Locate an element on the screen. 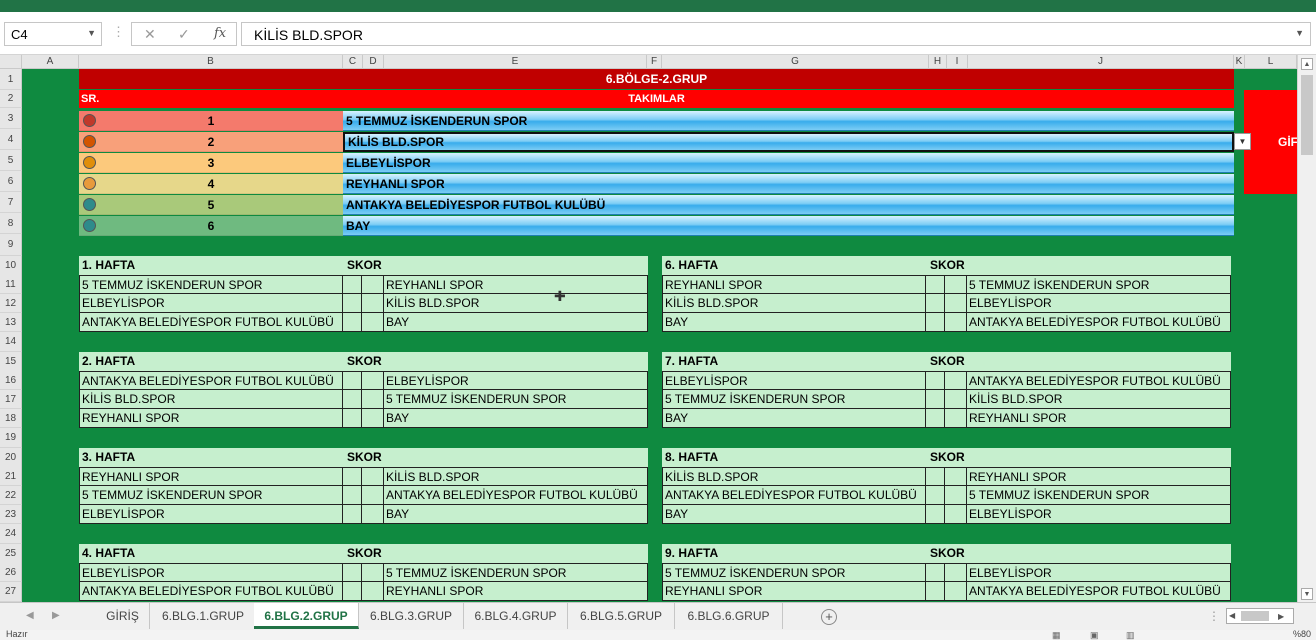 The width and height of the screenshot is (1316, 641). team-number-cell: 4 is located at coordinates (211, 184).